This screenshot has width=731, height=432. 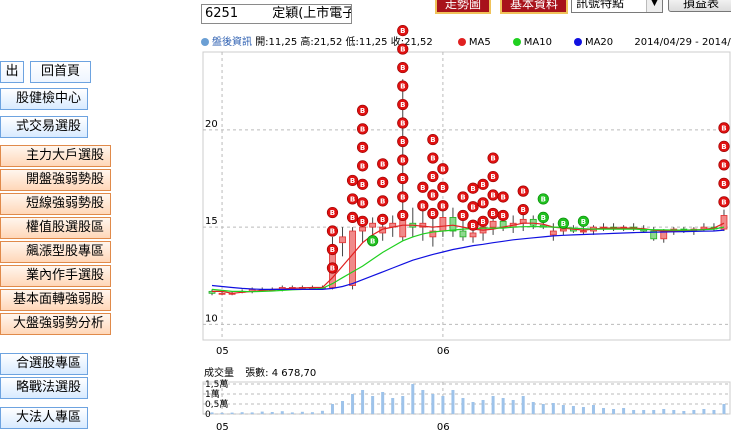 What do you see at coordinates (468, 259) in the screenshot?
I see `ma20-line` at bounding box center [468, 259].